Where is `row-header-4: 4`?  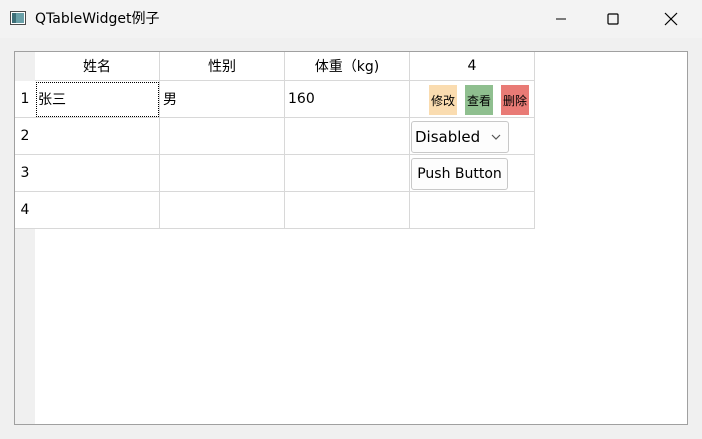 row-header-4: 4 is located at coordinates (25, 210).